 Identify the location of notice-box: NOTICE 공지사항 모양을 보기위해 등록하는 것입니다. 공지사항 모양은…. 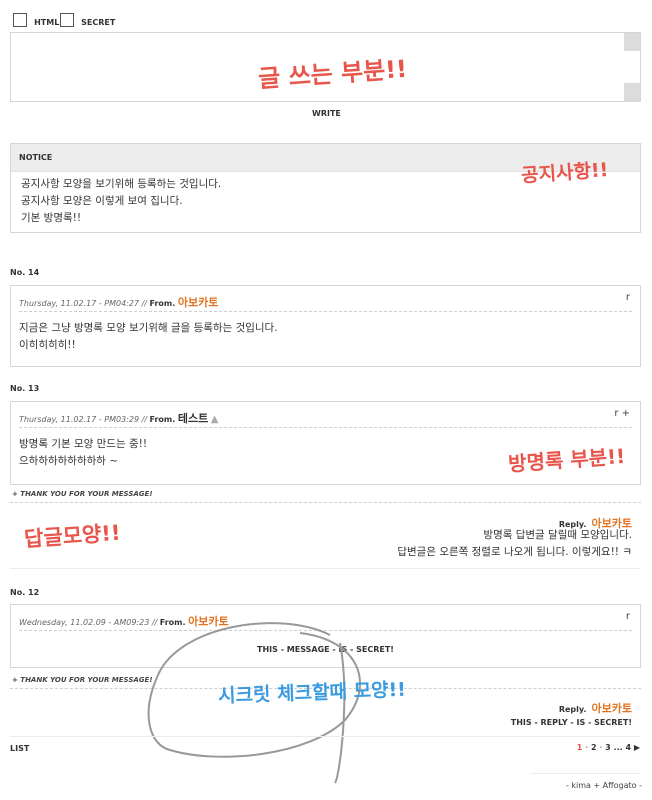
(325, 188).